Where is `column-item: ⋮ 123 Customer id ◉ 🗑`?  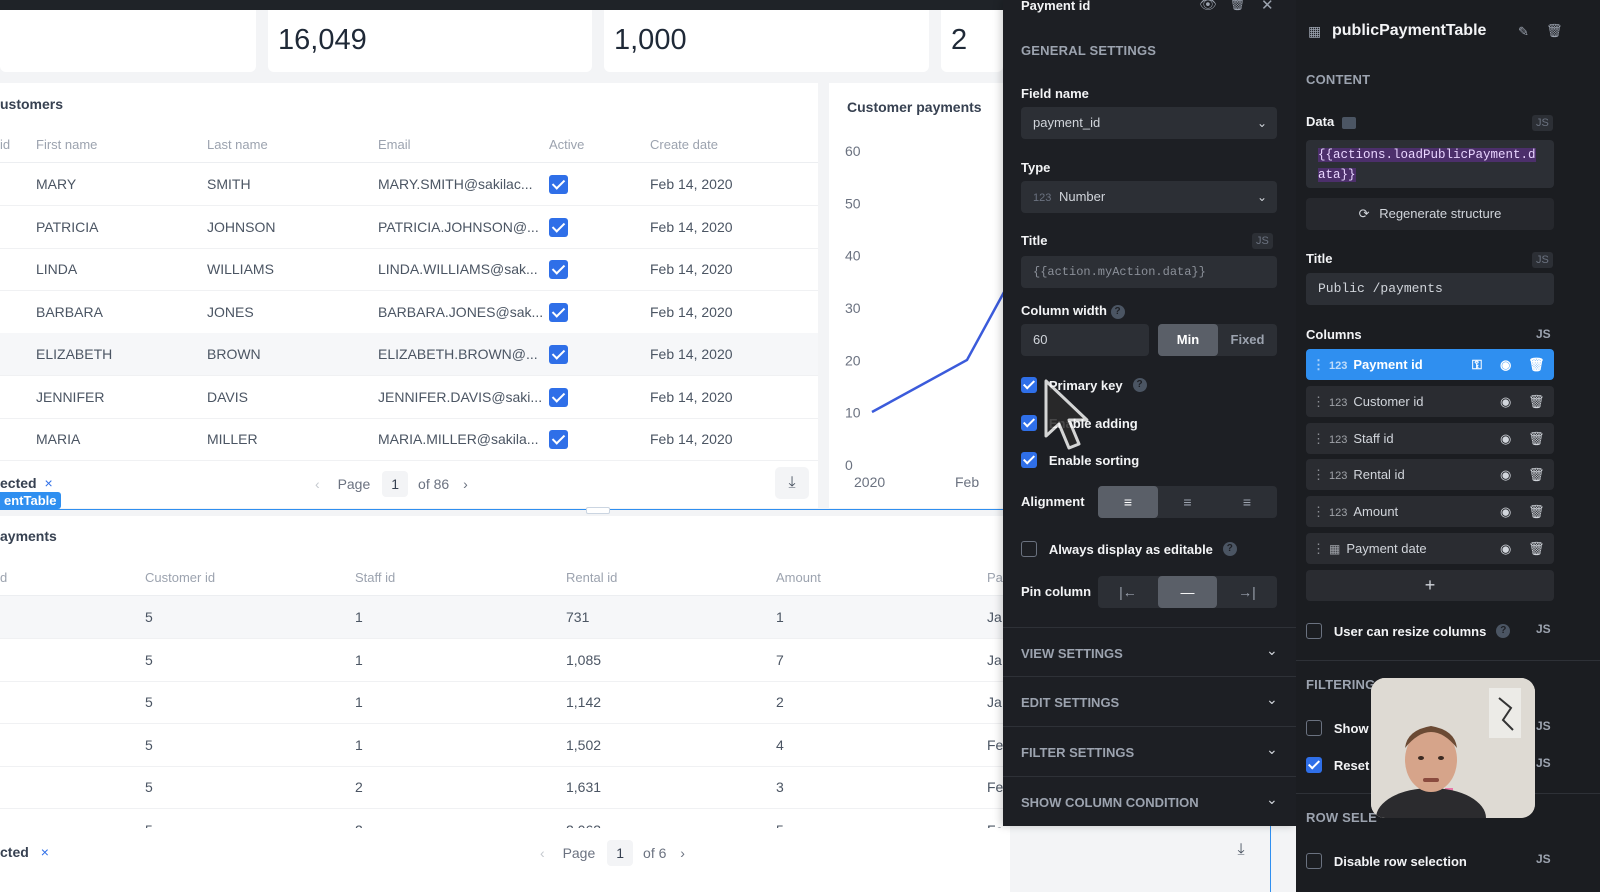
column-item: ⋮ 123 Customer id ◉ 🗑 is located at coordinates (1430, 401).